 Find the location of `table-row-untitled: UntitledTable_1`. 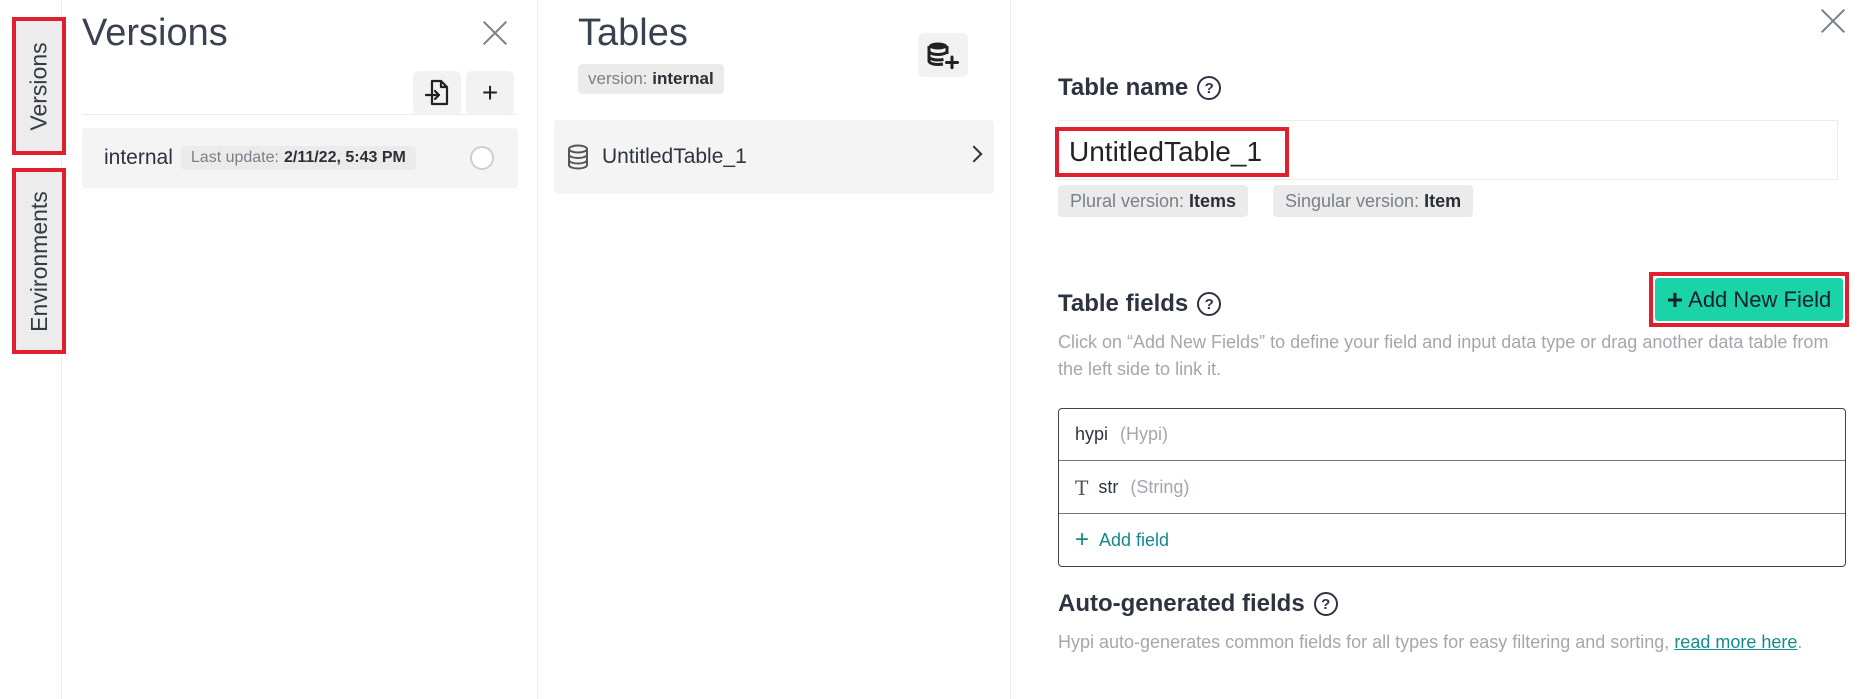

table-row-untitled: UntitledTable_1 is located at coordinates (774, 157).